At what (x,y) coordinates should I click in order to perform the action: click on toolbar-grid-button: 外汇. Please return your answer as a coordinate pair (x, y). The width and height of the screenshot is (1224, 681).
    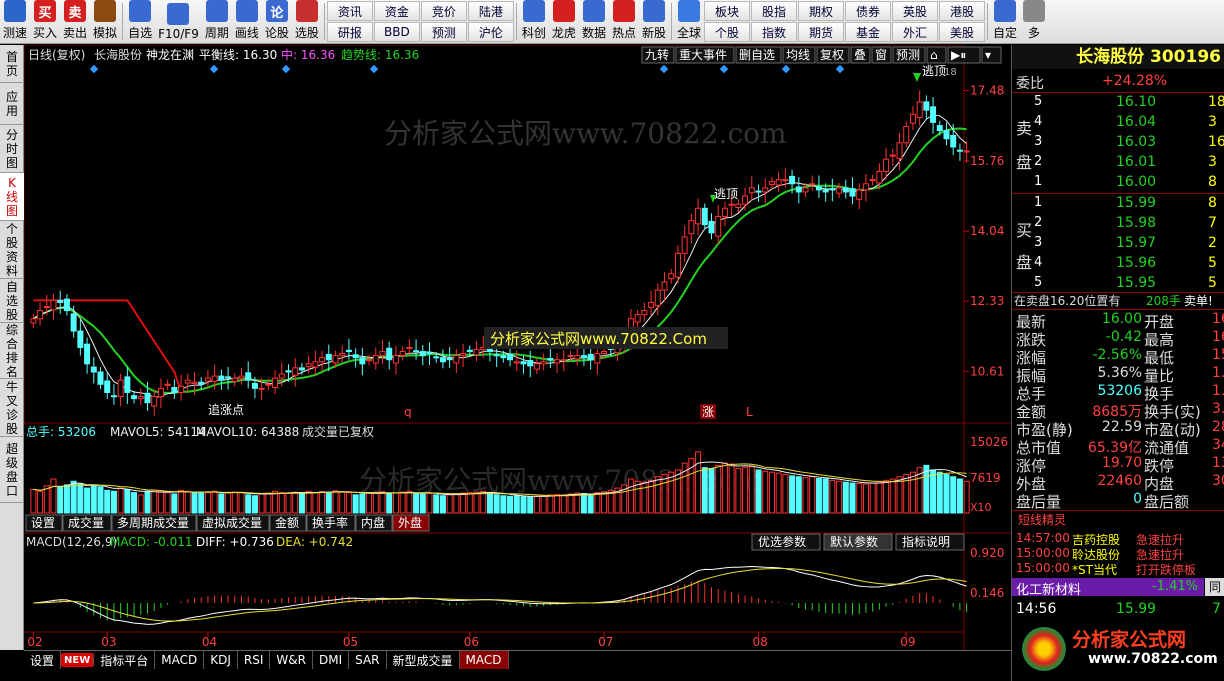
    Looking at the image, I should click on (915, 32).